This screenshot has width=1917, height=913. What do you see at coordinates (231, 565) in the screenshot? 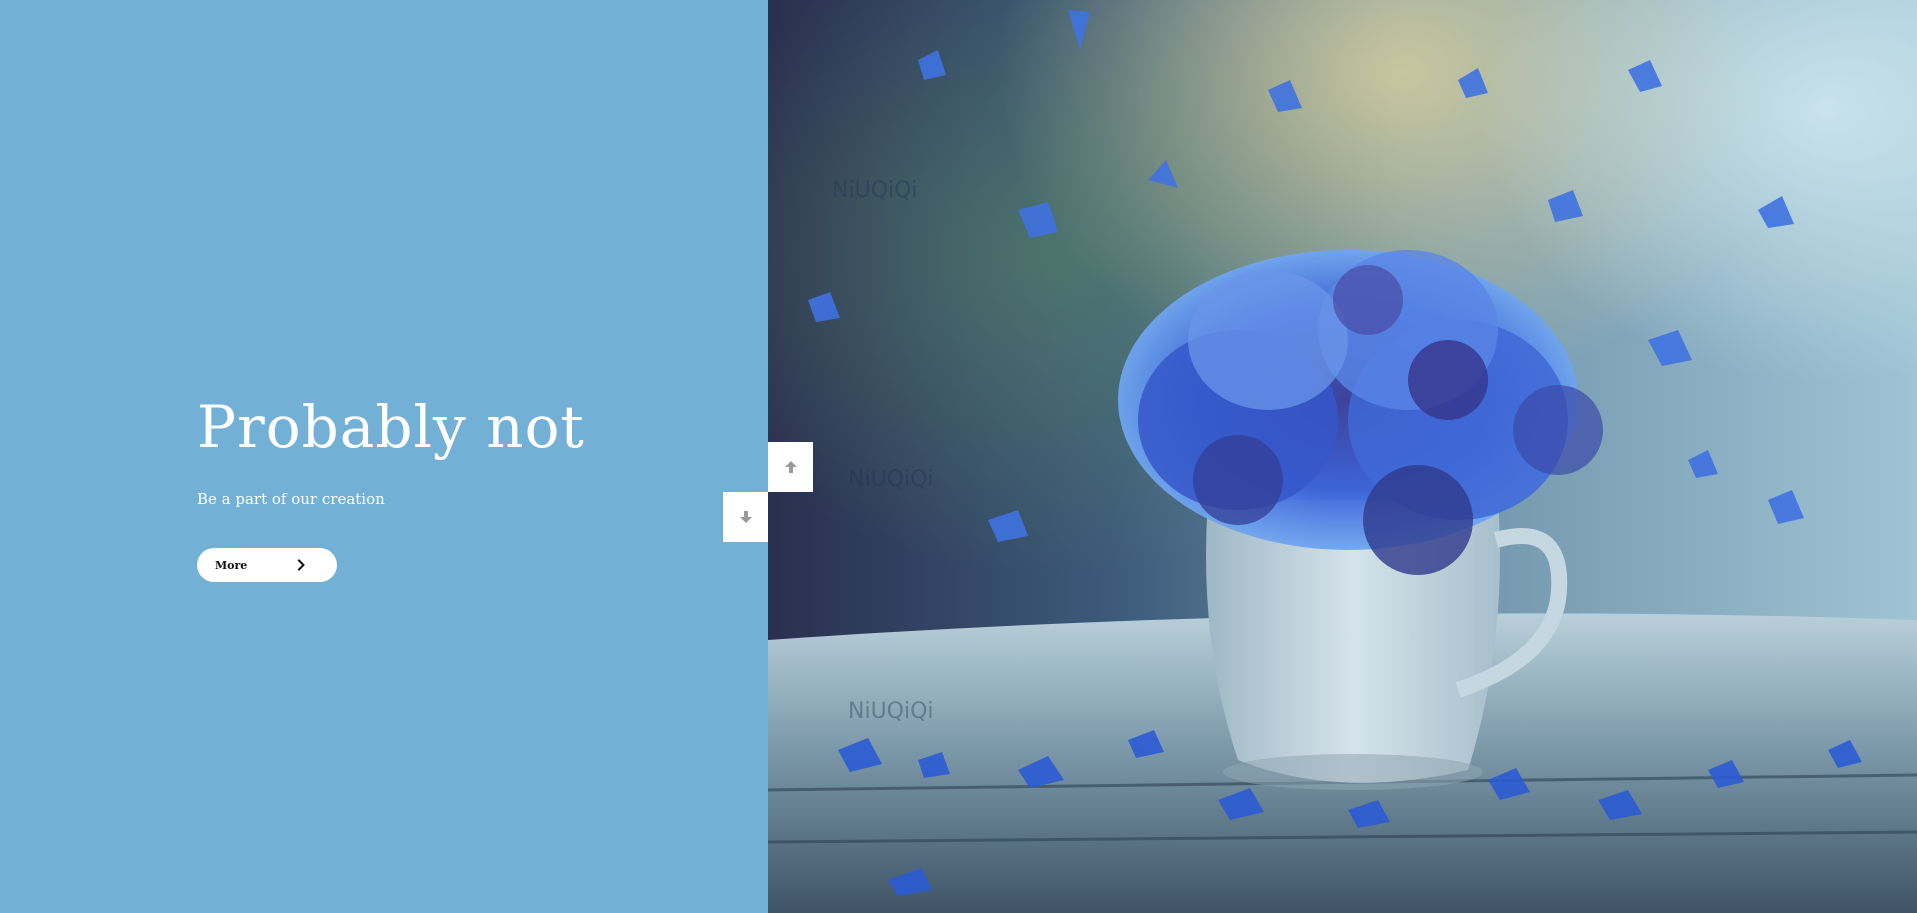
I see `more-button-label: More` at bounding box center [231, 565].